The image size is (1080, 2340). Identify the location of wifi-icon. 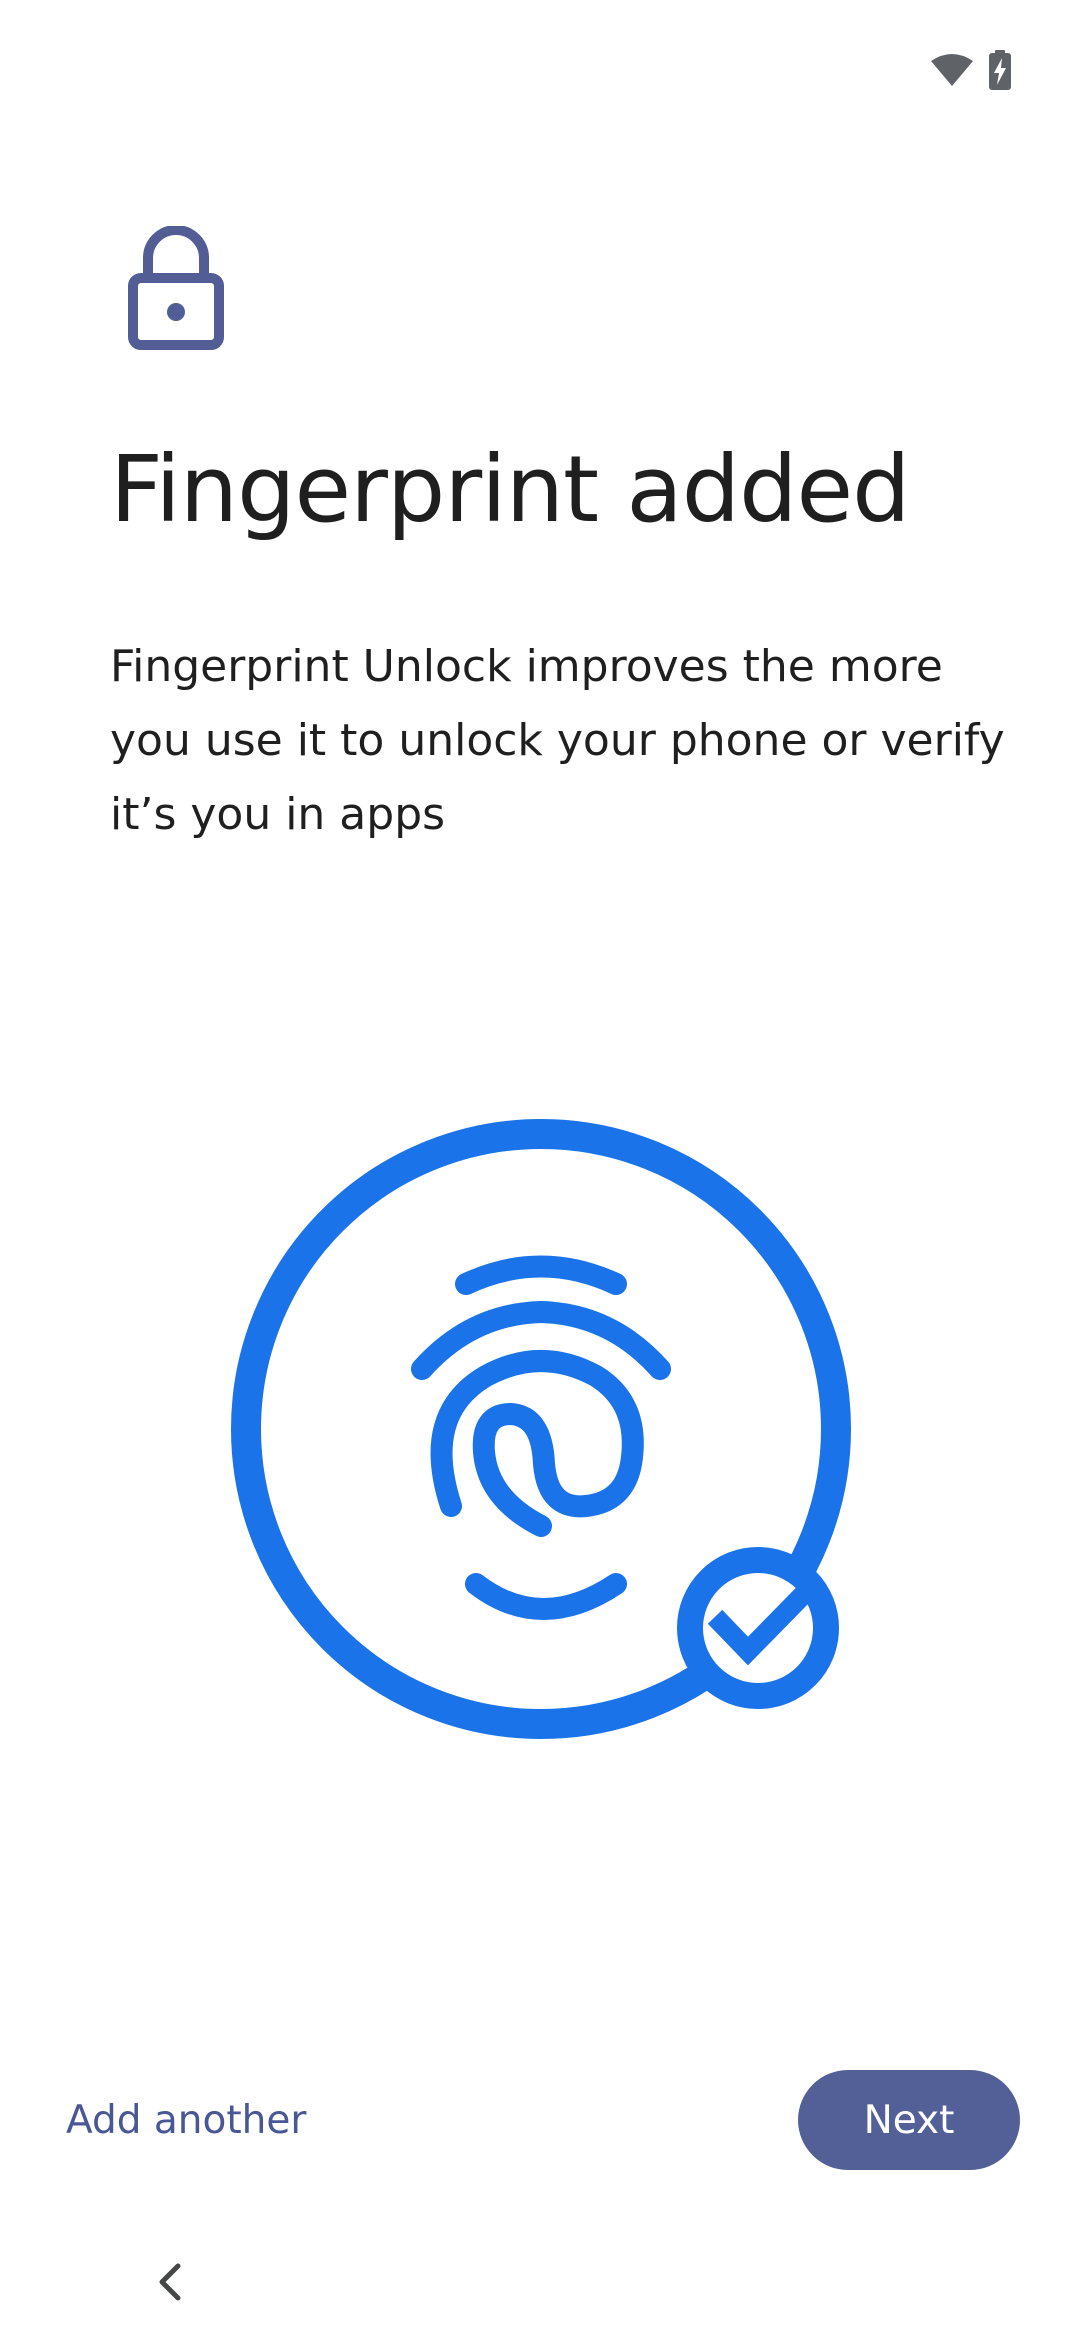
(952, 72).